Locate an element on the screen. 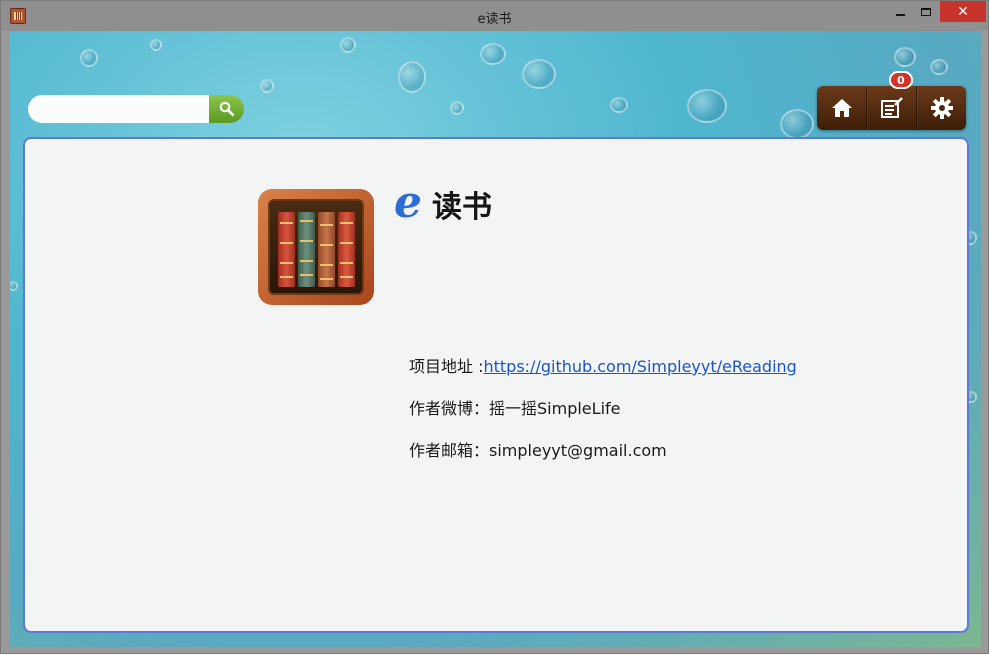 The image size is (989, 654). author-email-value: simpleyyt@gmail.com is located at coordinates (578, 450).